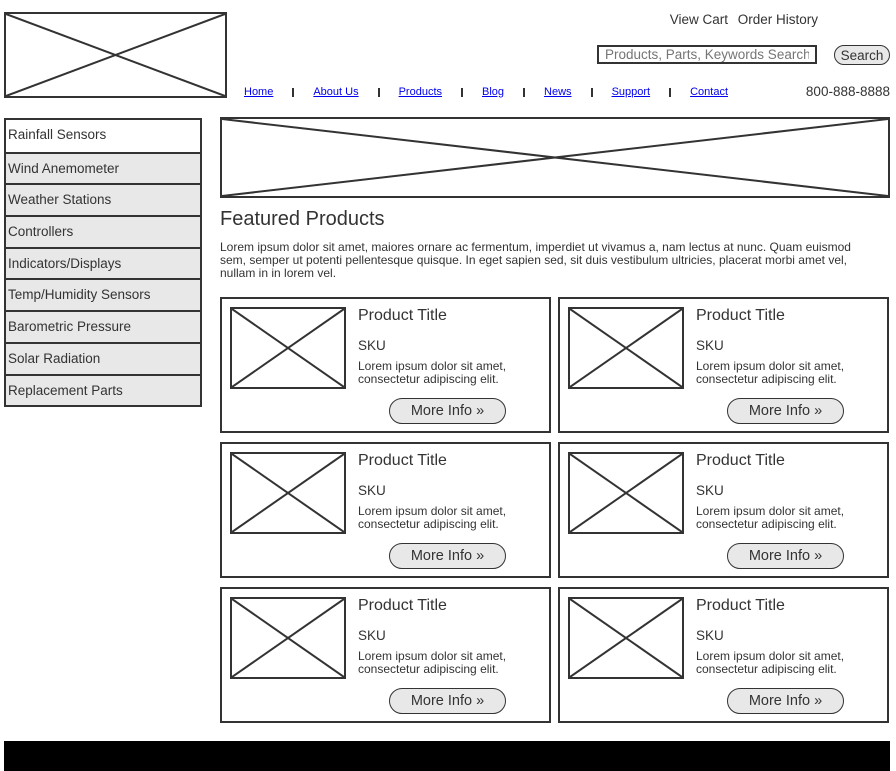 The height and width of the screenshot is (771, 896). I want to click on account-links: View Cart Order History, so click(741, 19).